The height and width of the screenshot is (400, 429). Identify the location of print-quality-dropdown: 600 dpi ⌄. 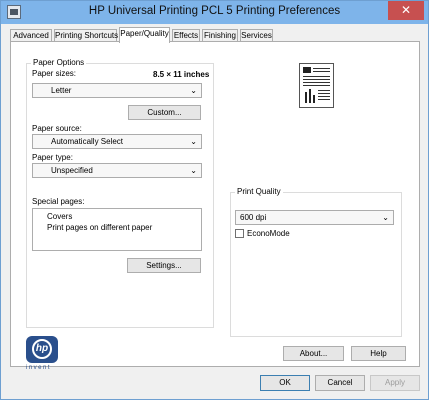
(314, 217).